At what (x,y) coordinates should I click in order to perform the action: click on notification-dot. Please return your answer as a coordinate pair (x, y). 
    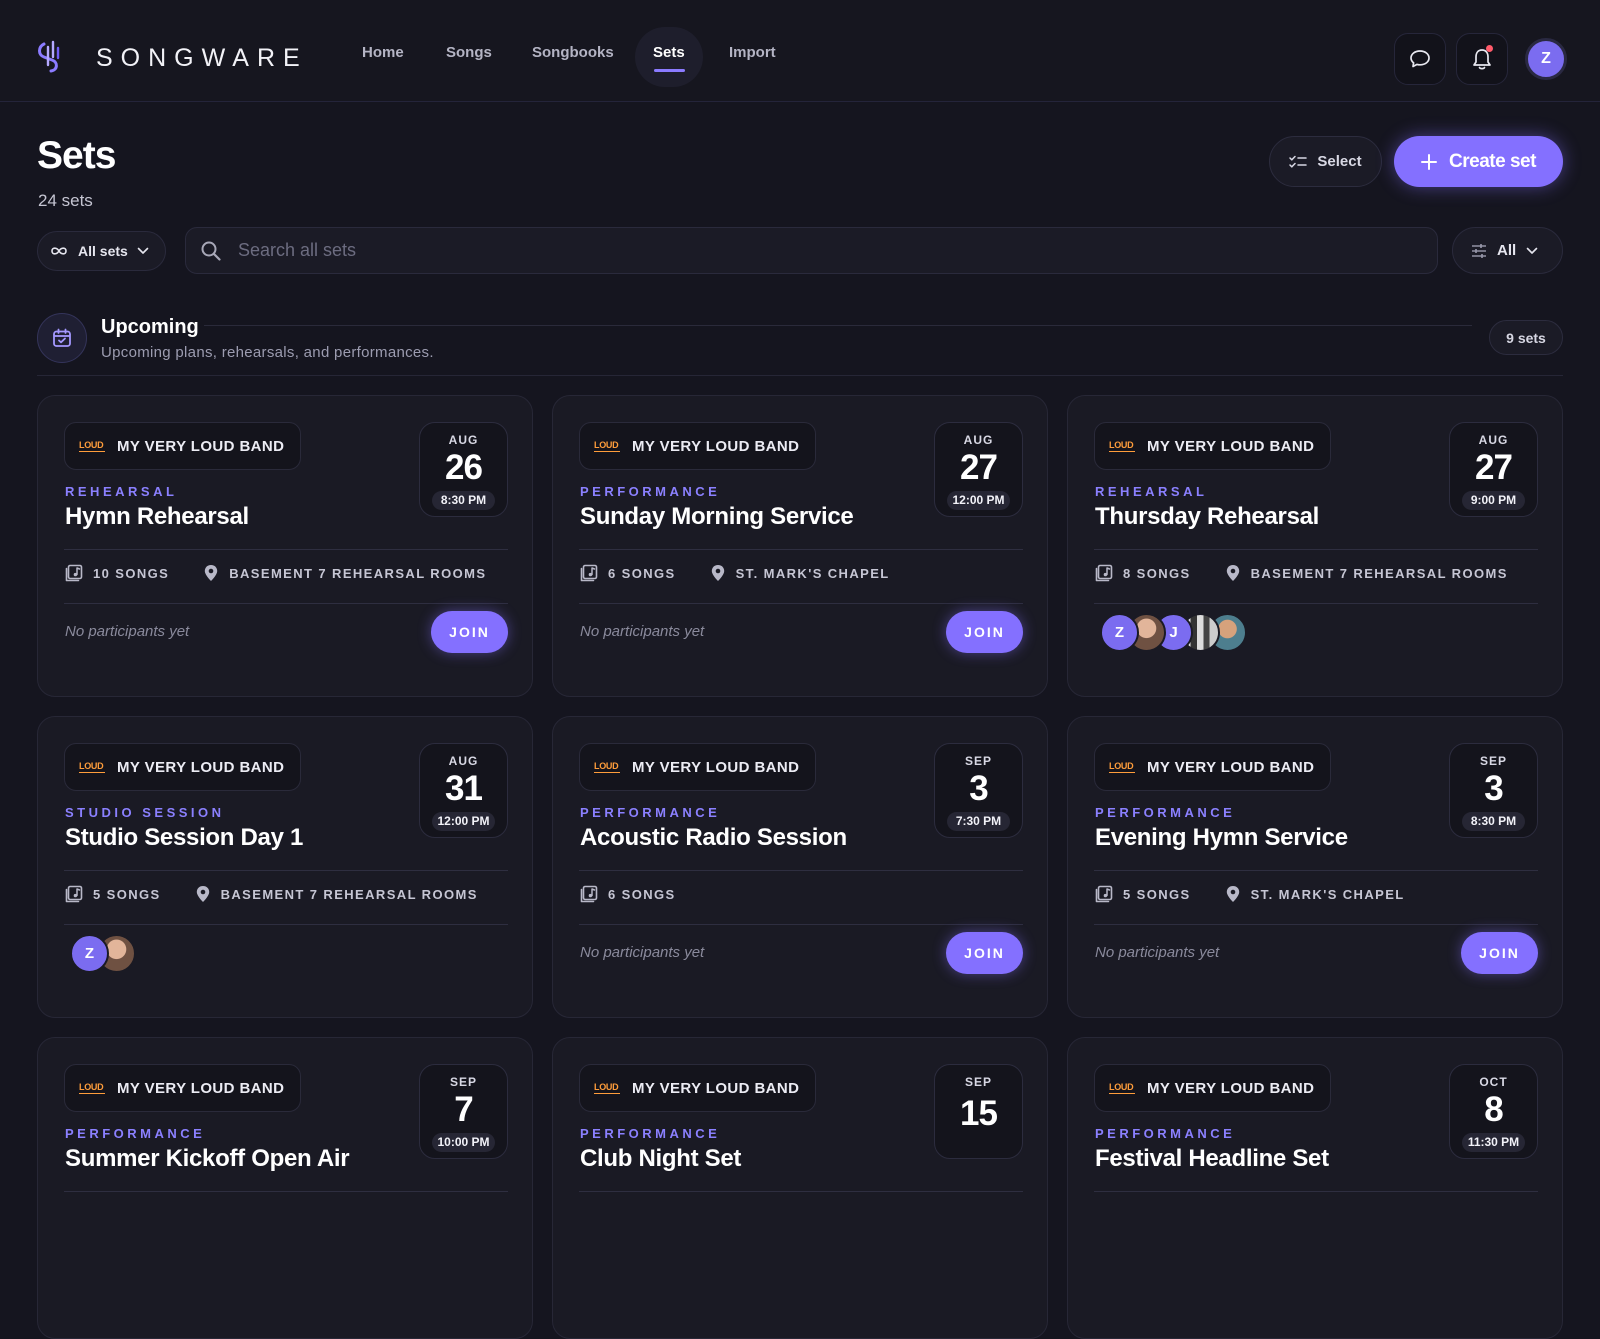
    Looking at the image, I should click on (1489, 48).